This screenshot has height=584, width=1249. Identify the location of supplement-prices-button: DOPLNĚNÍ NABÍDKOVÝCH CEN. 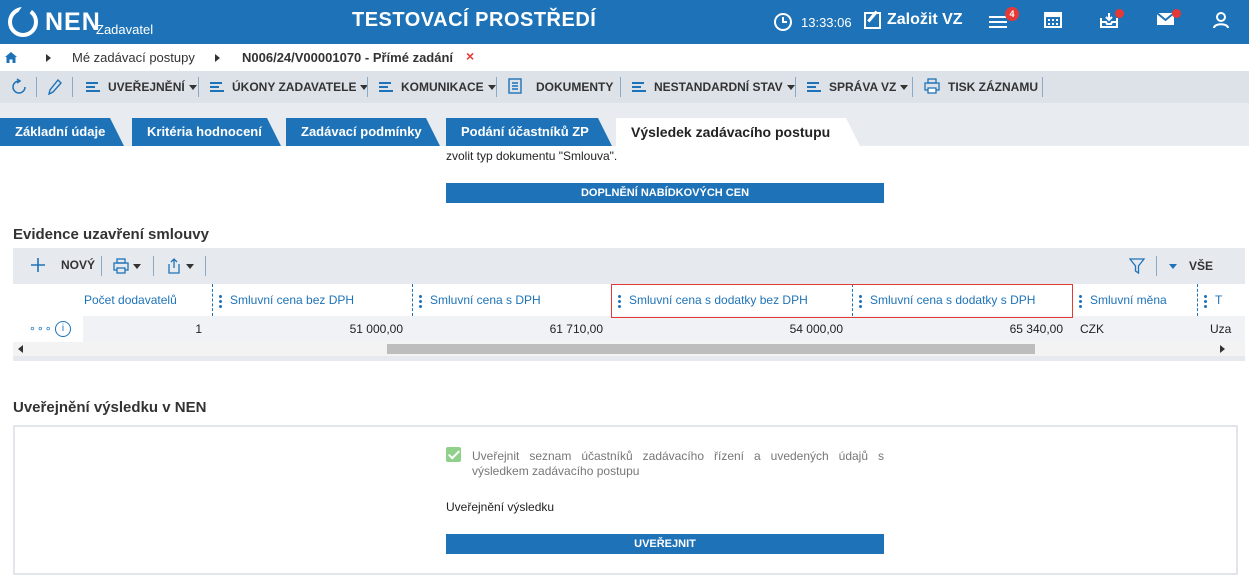
(665, 193).